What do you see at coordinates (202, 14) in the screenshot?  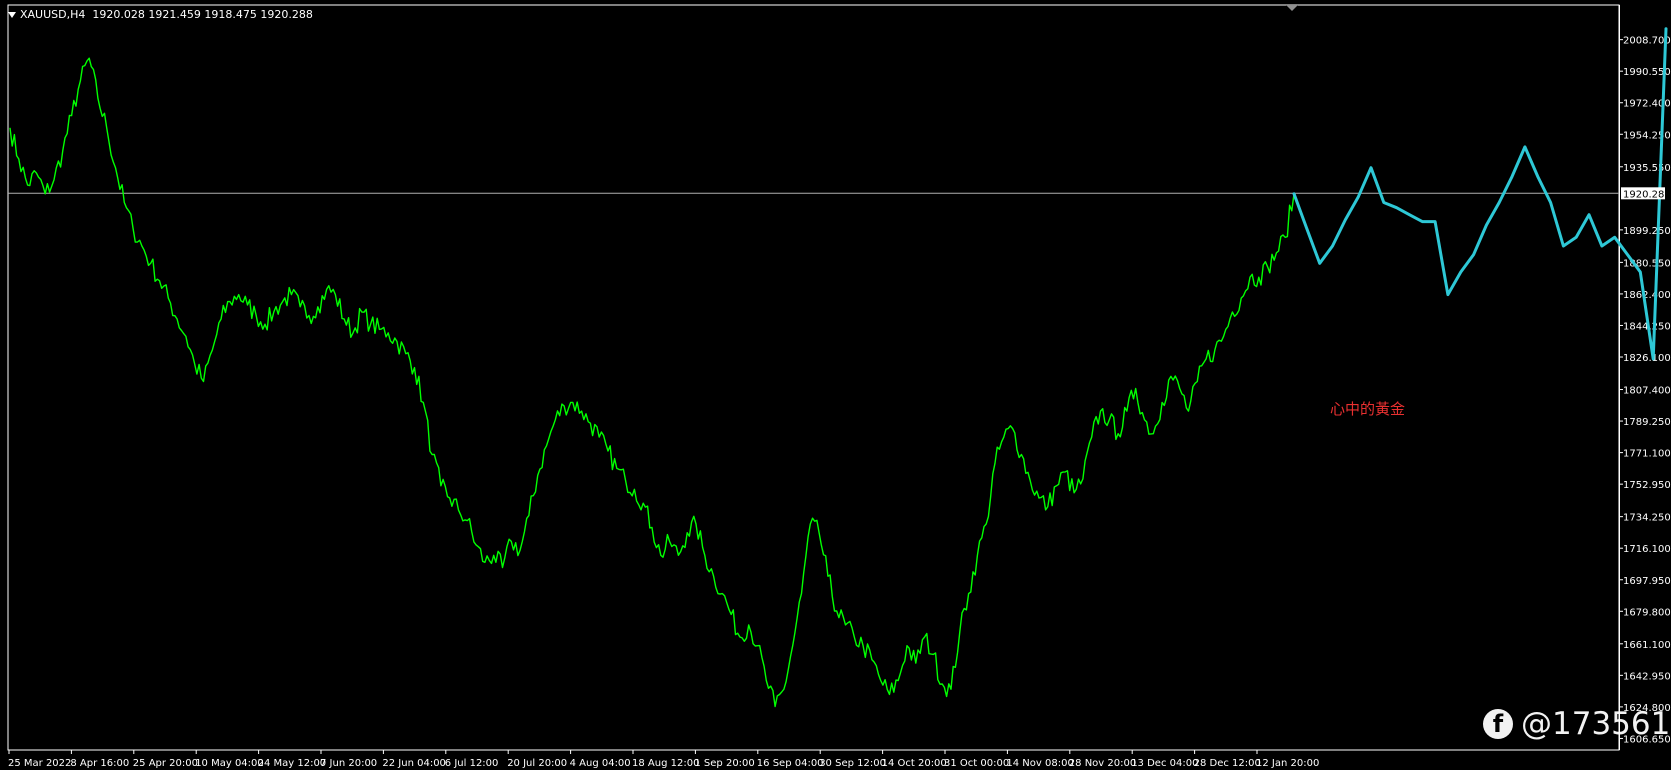 I see `ohlc-values: 1920.028 1921.459 1918.475 1920.288` at bounding box center [202, 14].